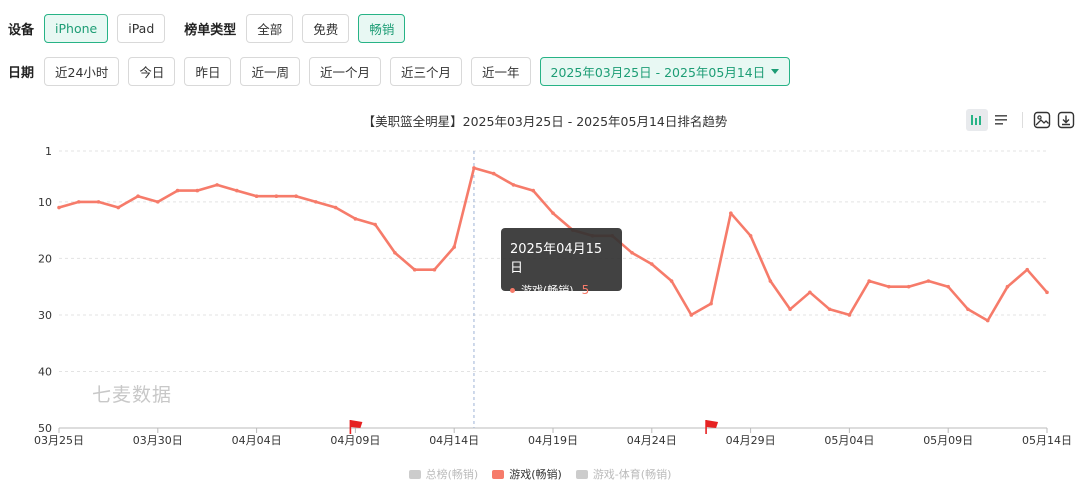  I want to click on legend-label: 总榜(畅销), so click(452, 474).